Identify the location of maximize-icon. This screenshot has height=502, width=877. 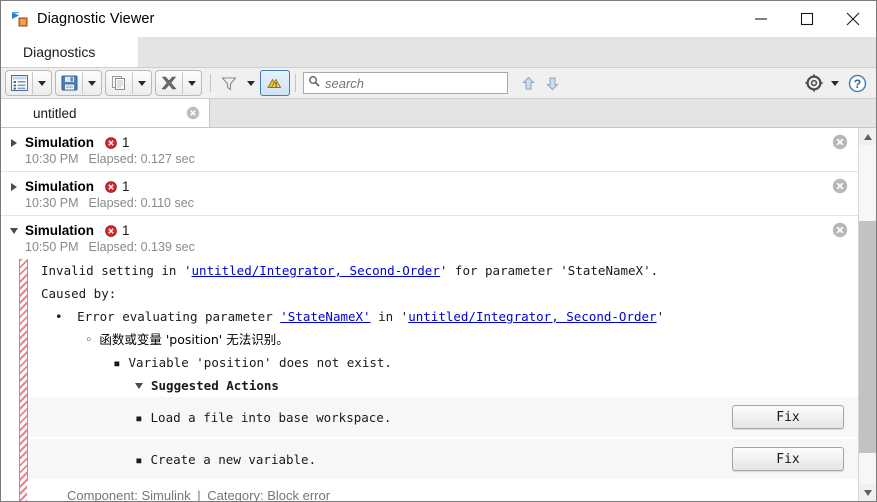
(807, 19).